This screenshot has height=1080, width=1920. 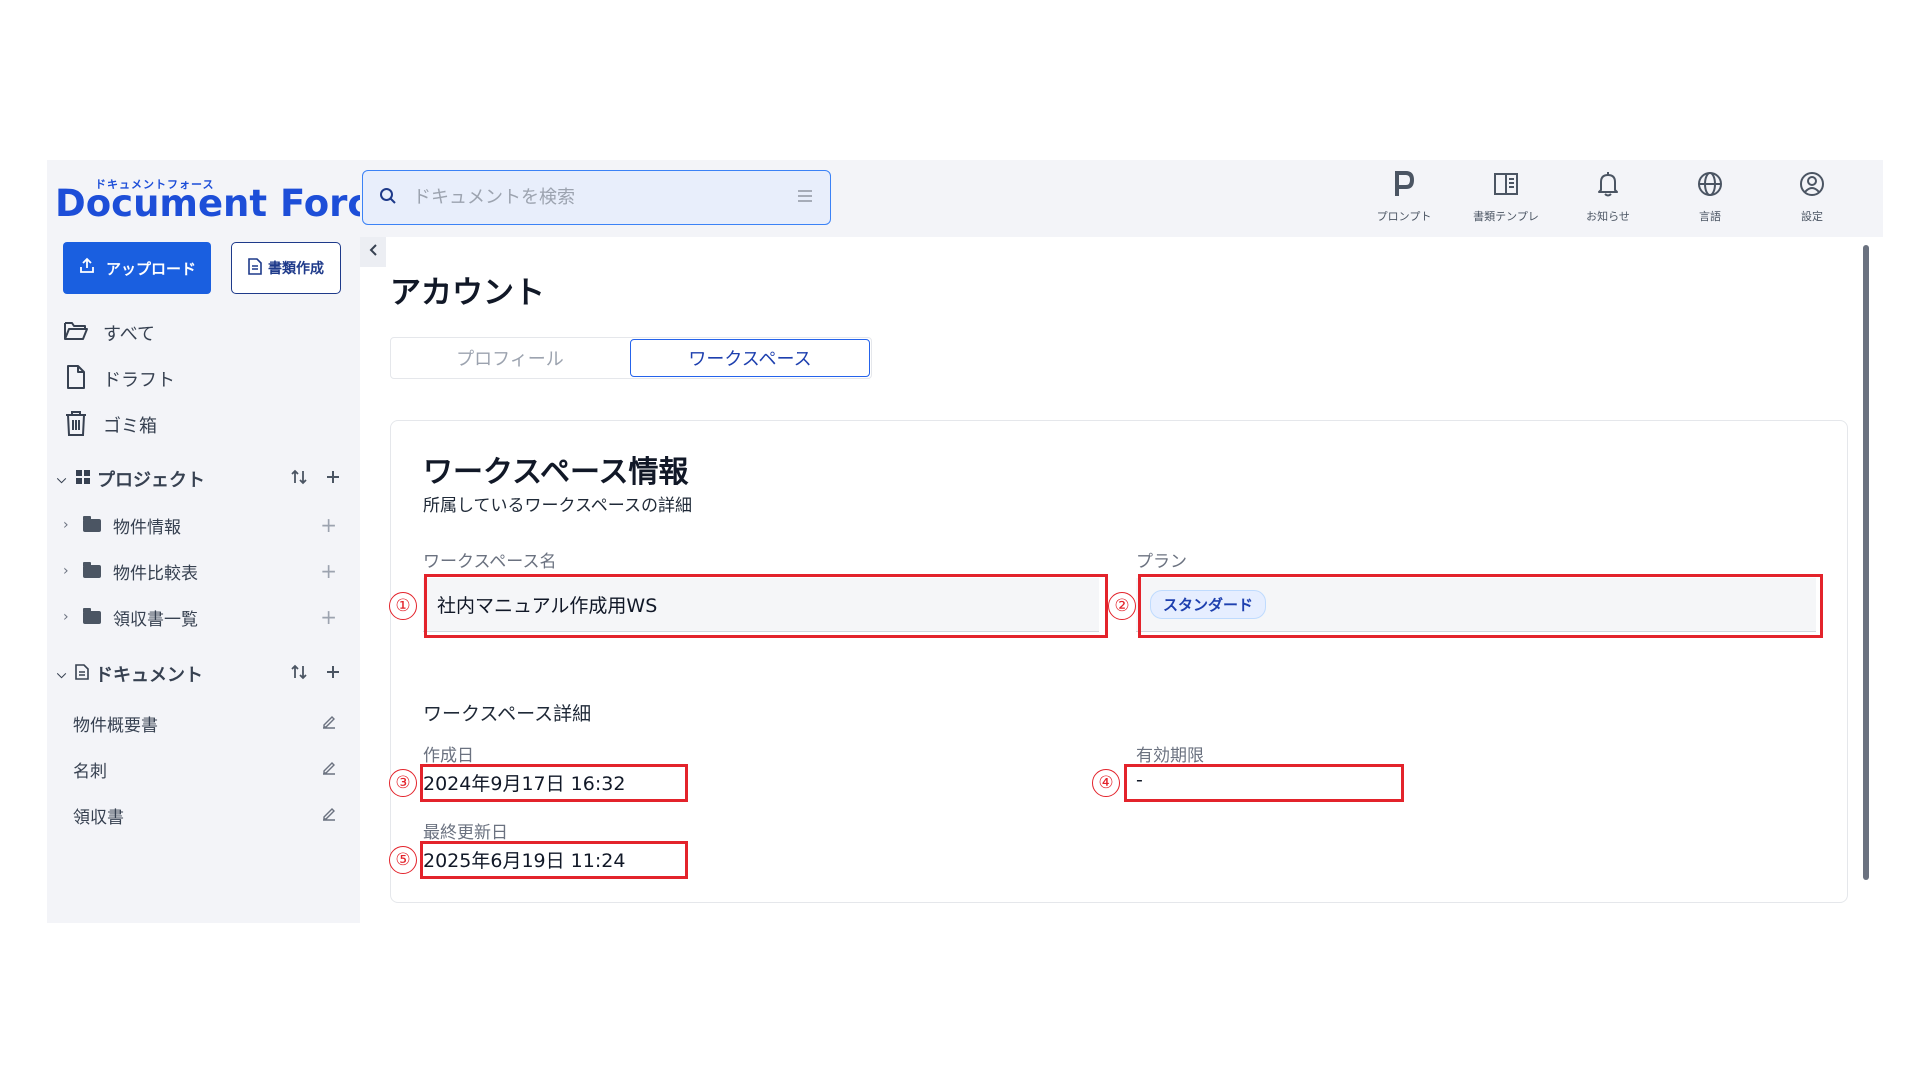 I want to click on trash-icon, so click(x=76, y=425).